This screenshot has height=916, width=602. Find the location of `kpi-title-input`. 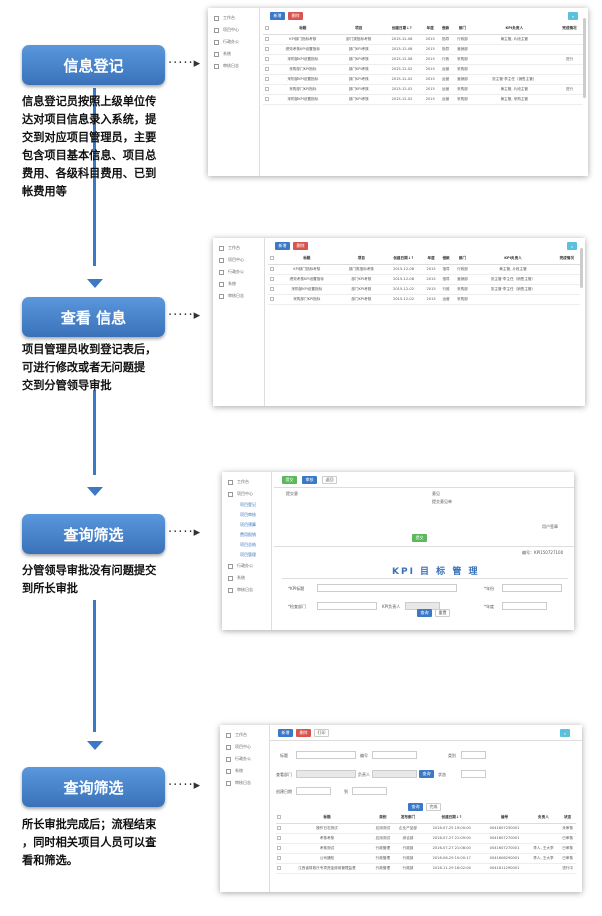

kpi-title-input is located at coordinates (387, 588).